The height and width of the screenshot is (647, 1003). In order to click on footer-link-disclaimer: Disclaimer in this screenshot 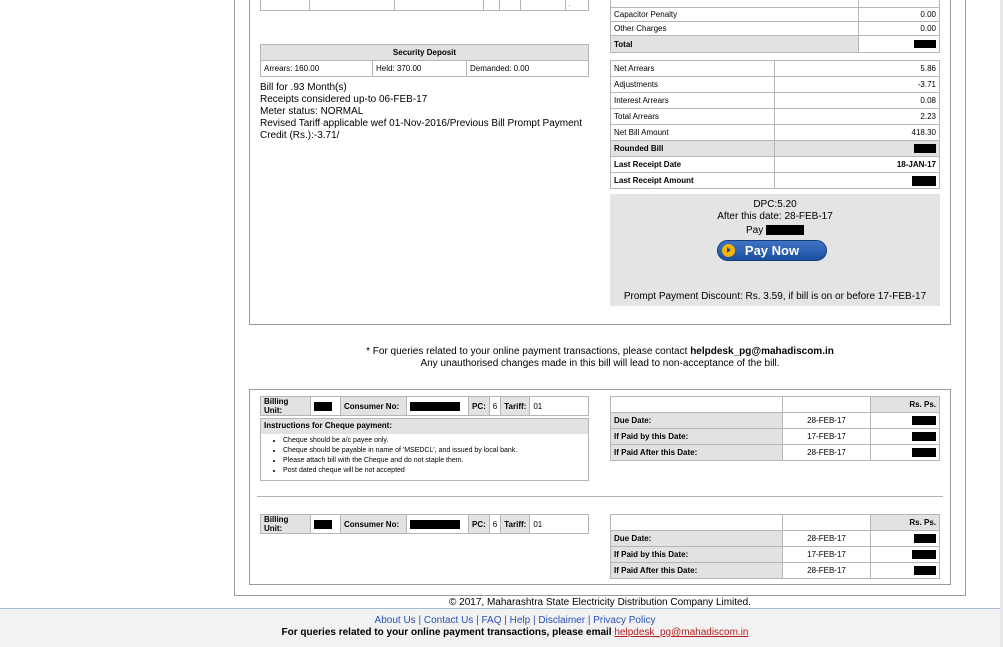, I will do `click(561, 620)`.